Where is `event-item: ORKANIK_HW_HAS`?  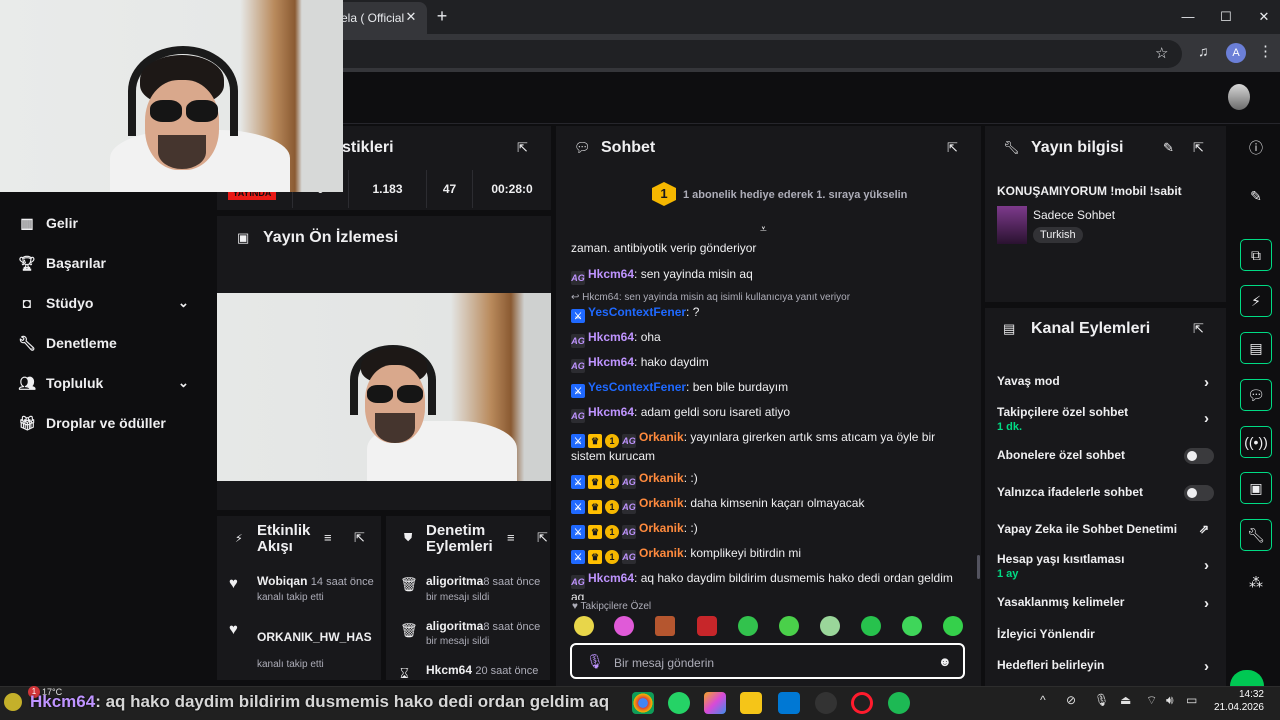
event-item: ORKANIK_HW_HAS is located at coordinates (317, 637).